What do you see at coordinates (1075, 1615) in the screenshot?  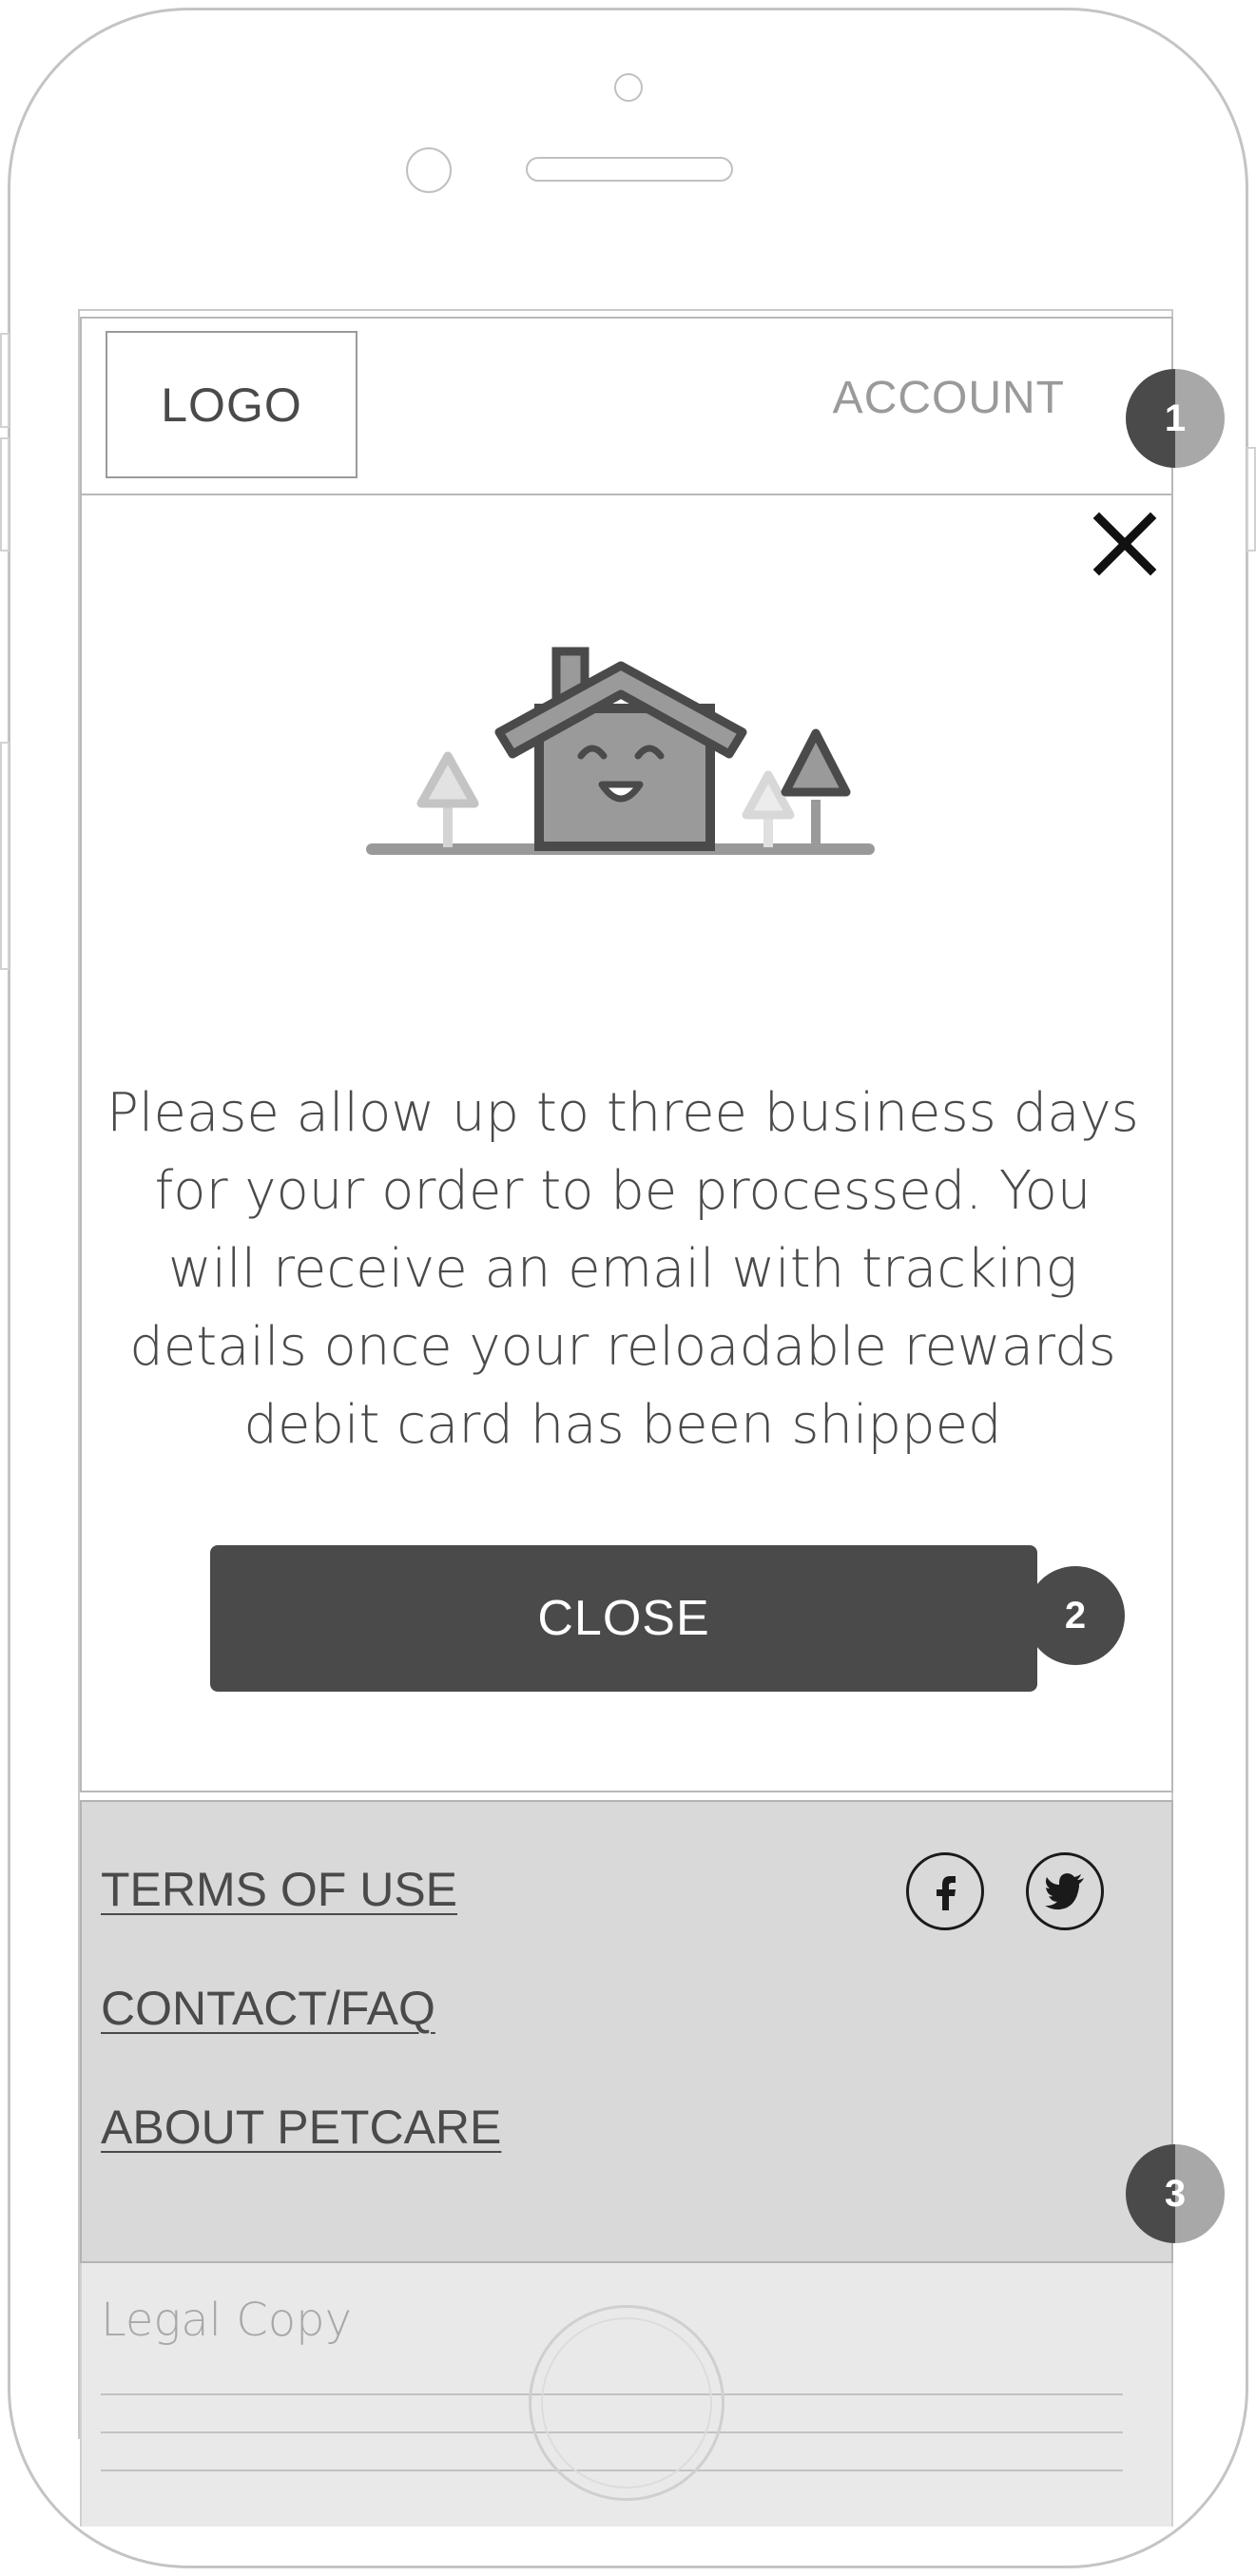 I see `annotation-badge-2: 2` at bounding box center [1075, 1615].